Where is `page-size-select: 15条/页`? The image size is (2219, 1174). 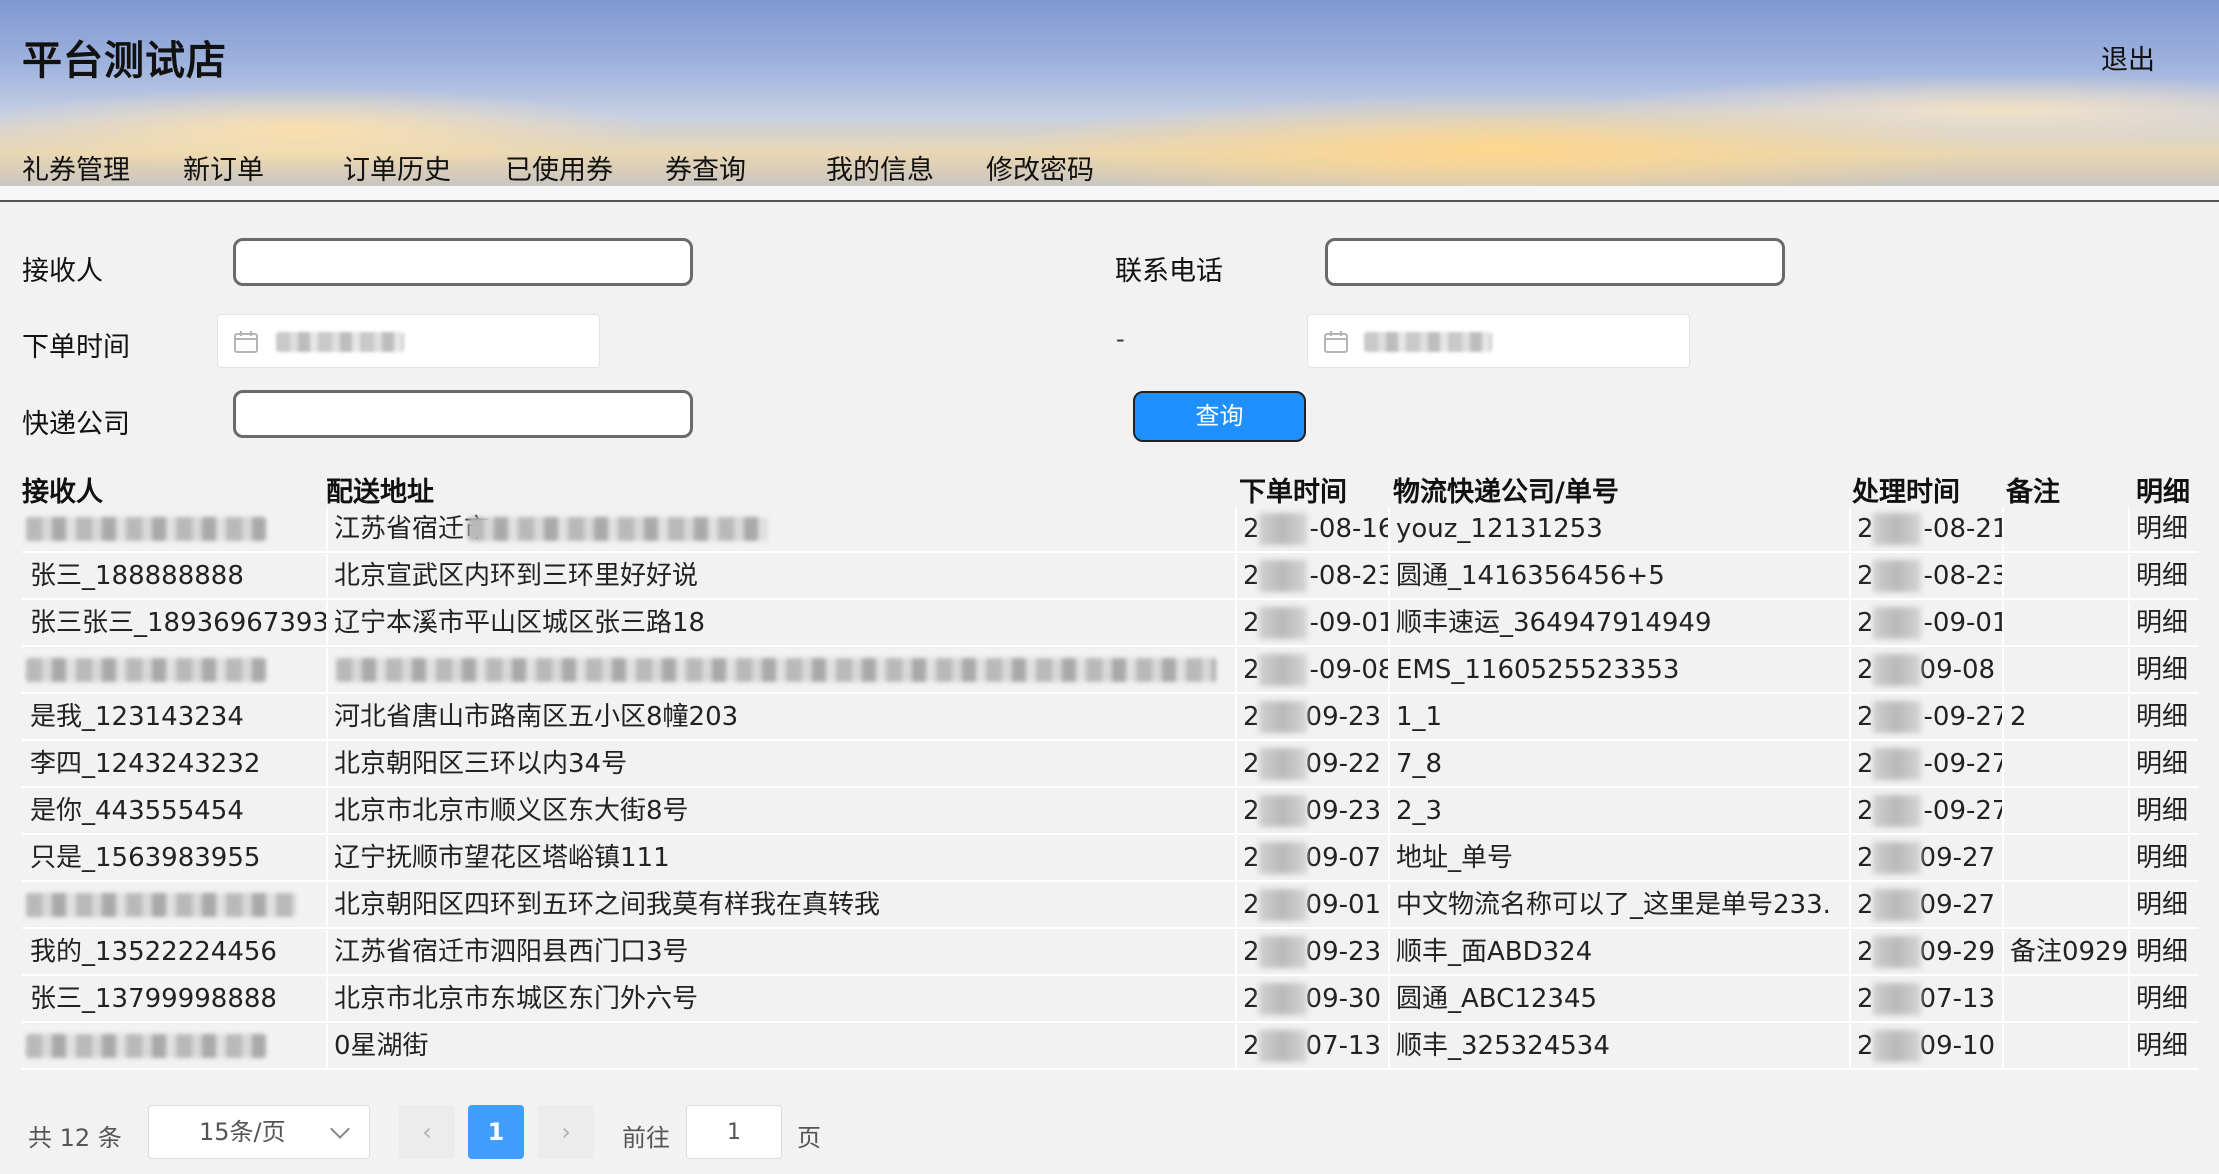
page-size-select: 15条/页 is located at coordinates (259, 1132).